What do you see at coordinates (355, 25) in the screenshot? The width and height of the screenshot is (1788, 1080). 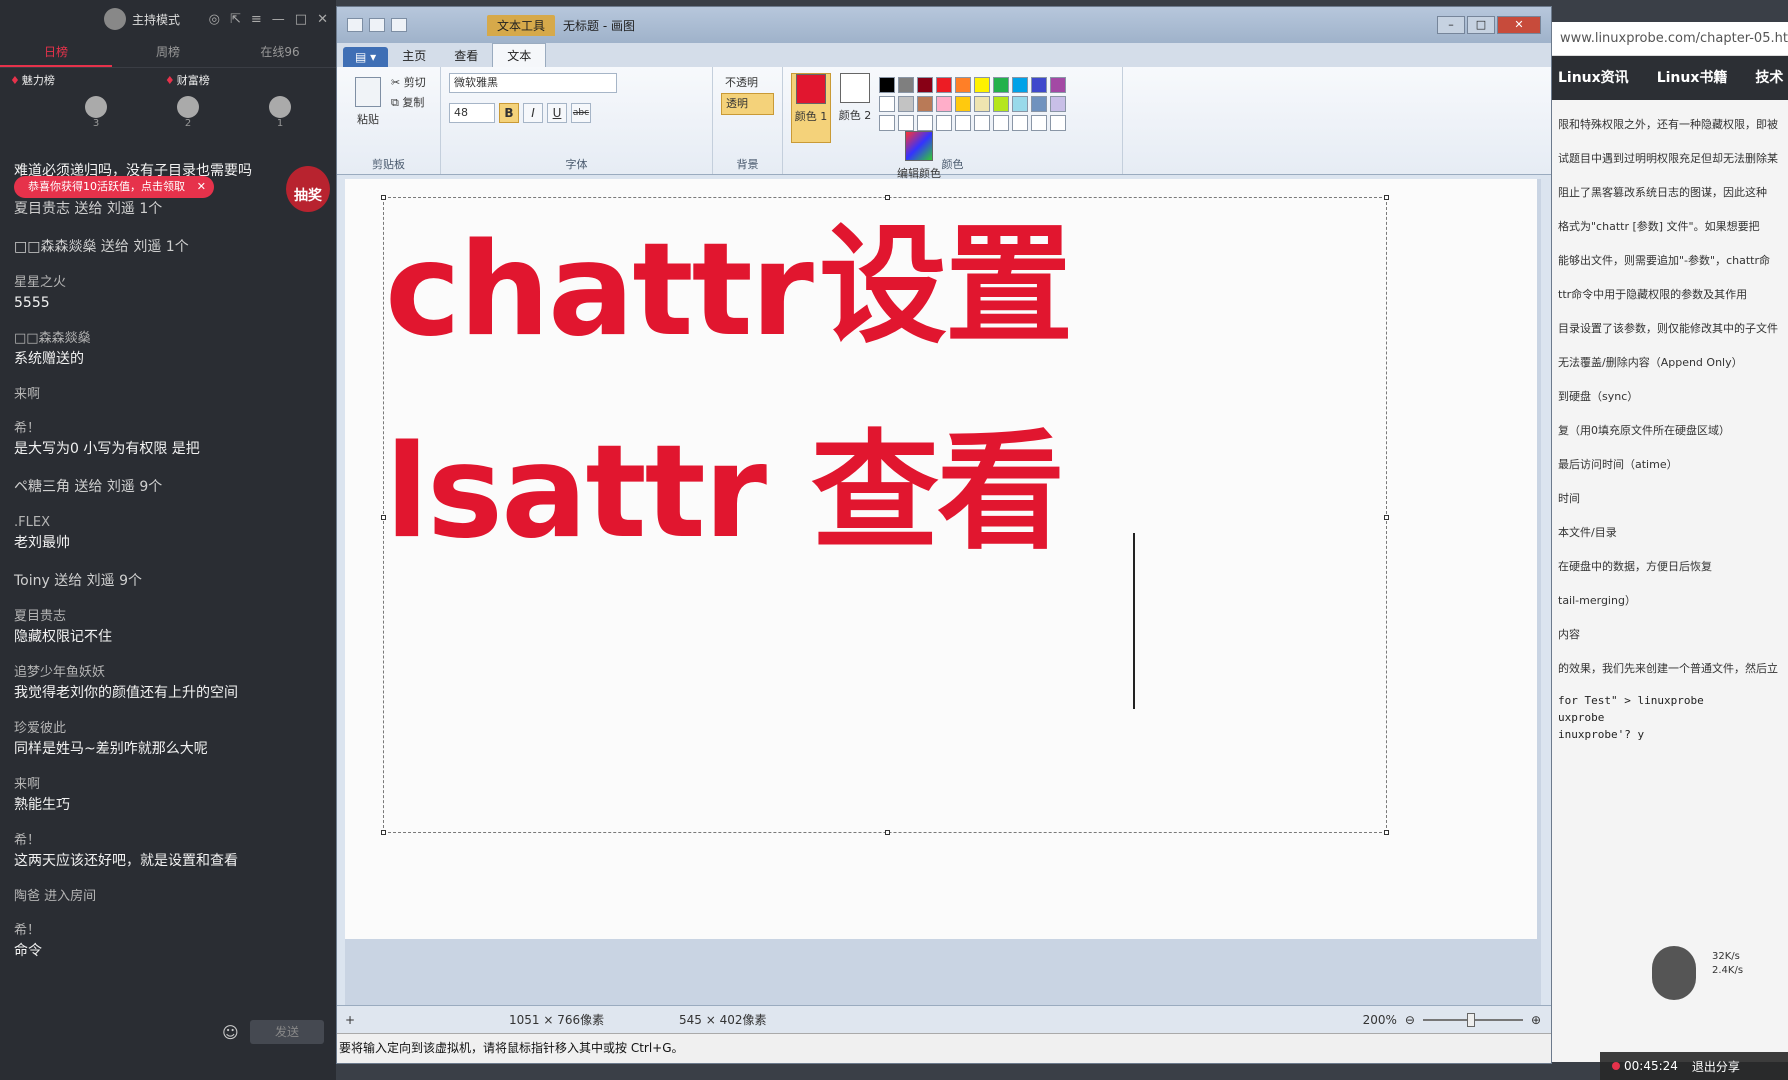 I see `save-icon` at bounding box center [355, 25].